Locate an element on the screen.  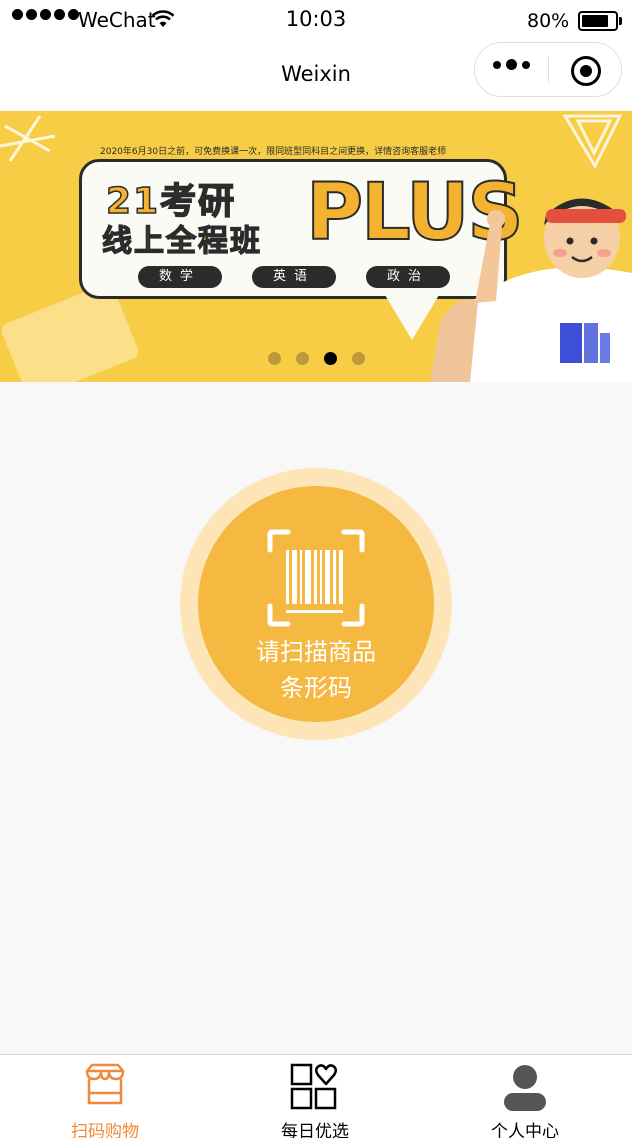
banner-line-2: 线上全程班 is located at coordinates (181, 241).